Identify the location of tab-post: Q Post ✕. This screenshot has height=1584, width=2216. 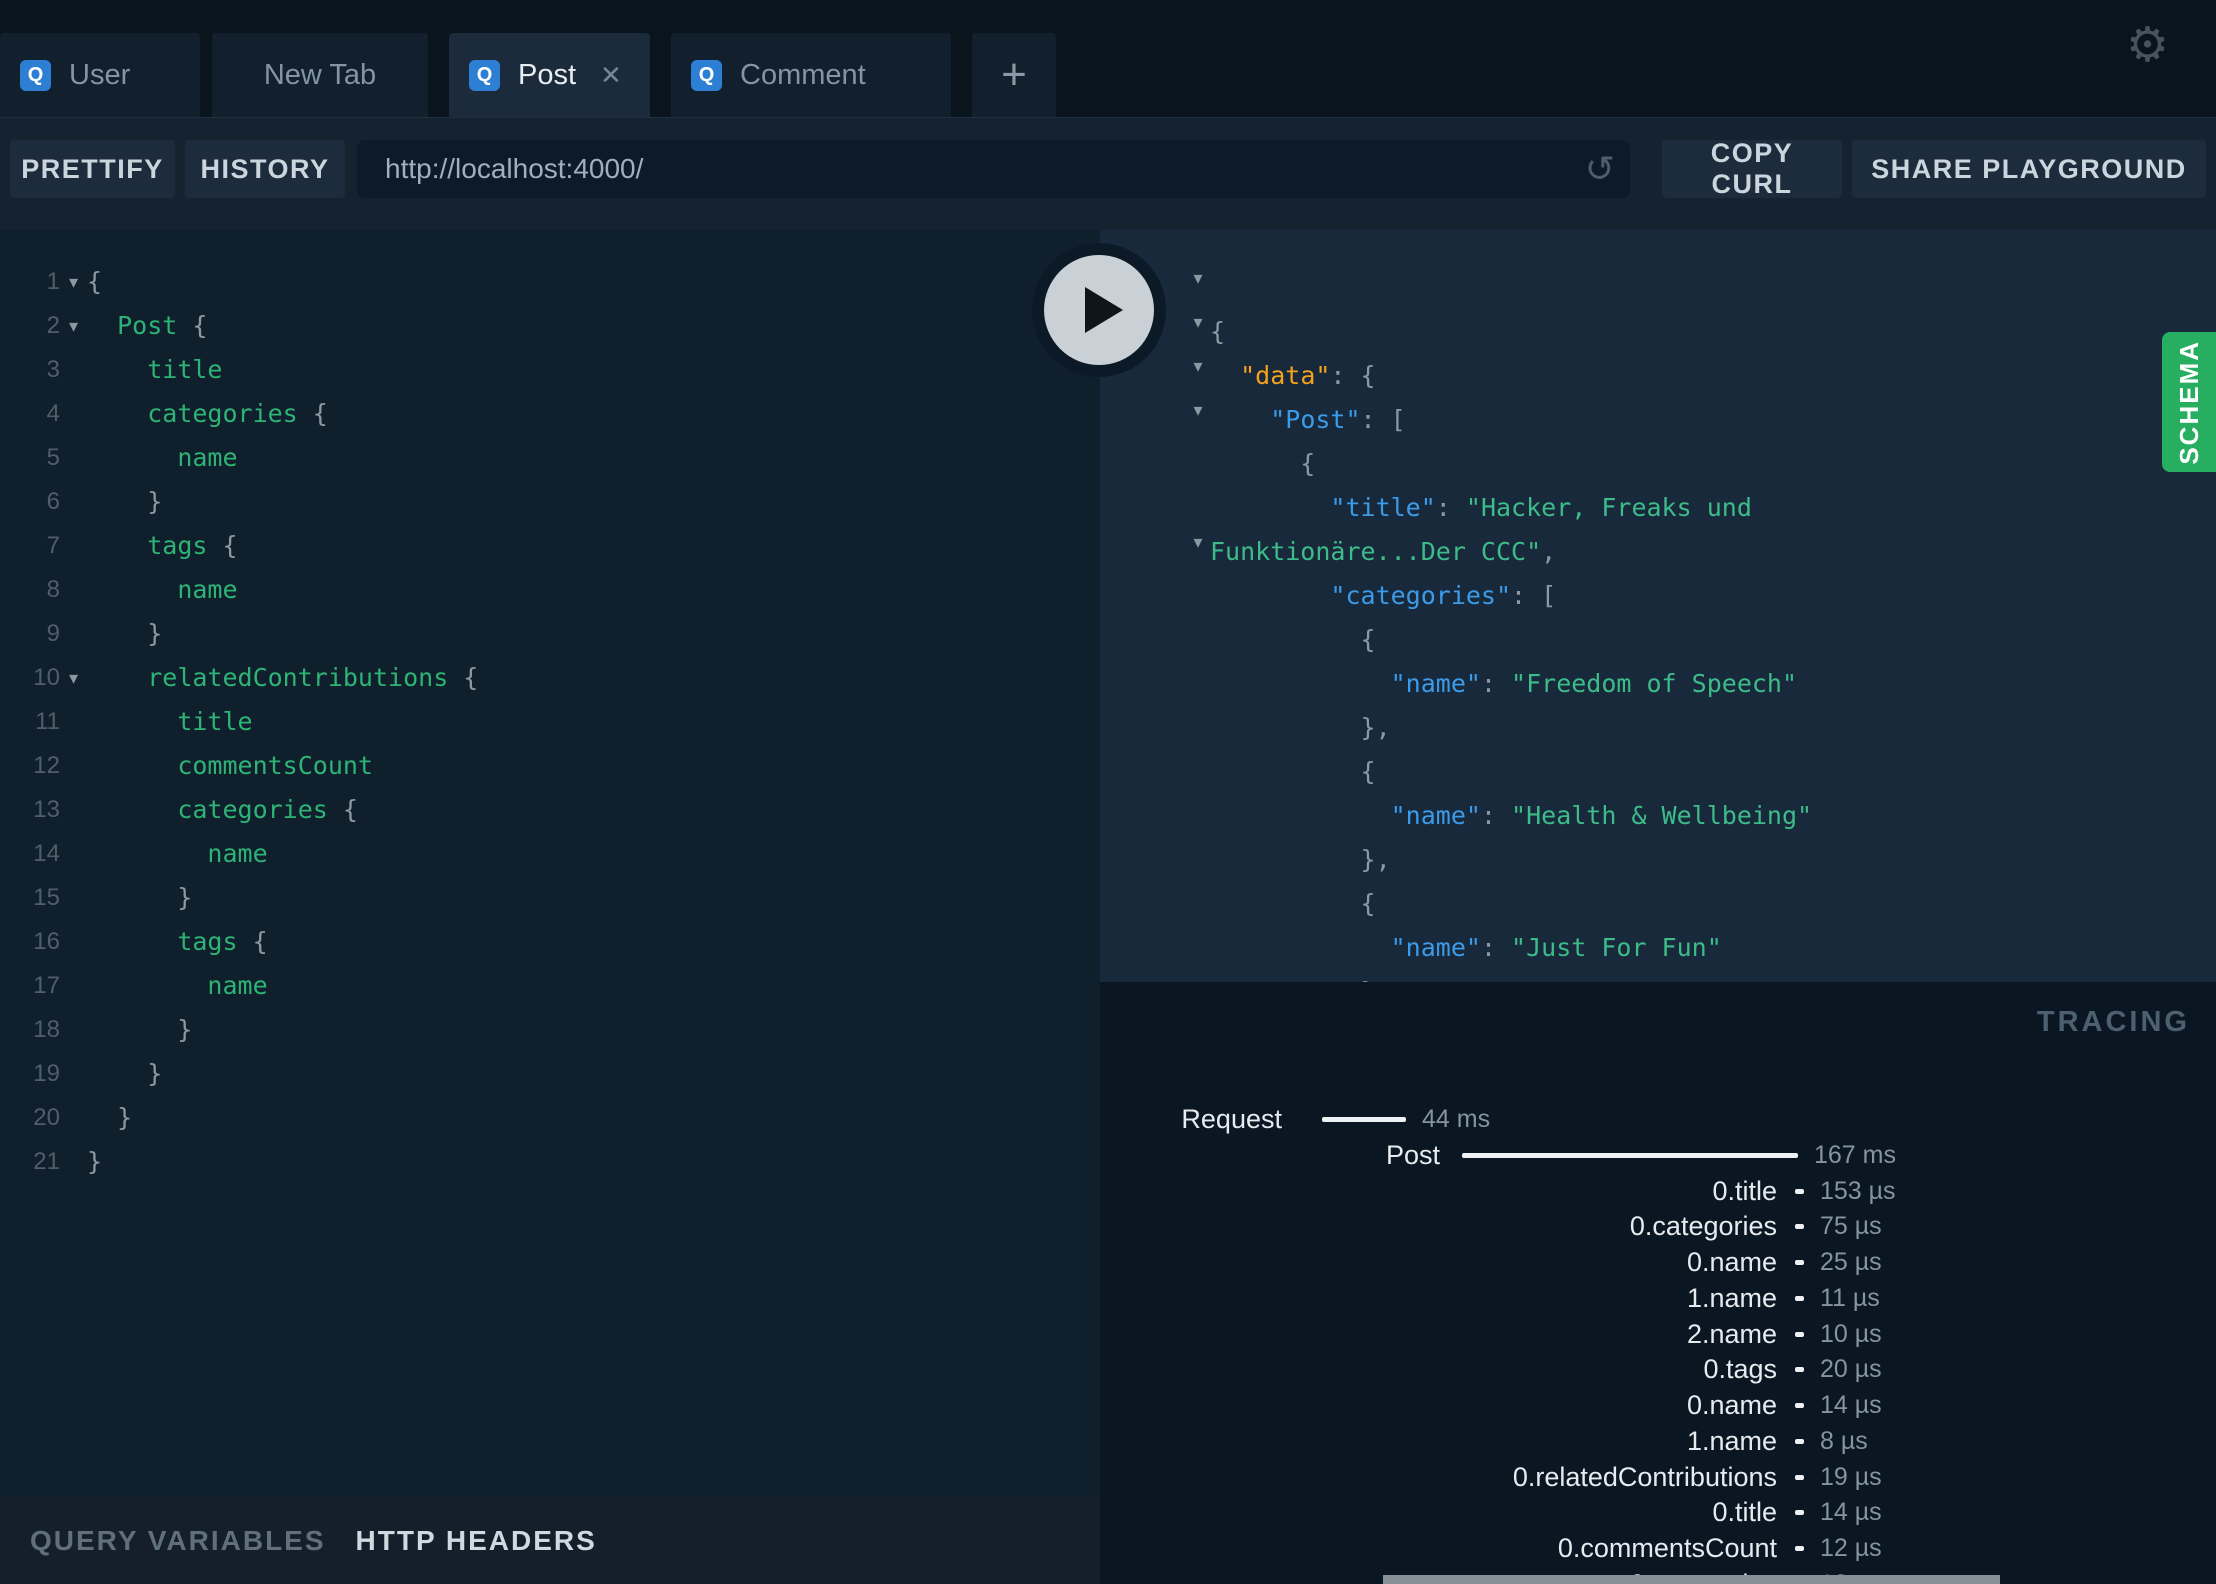
(549, 75).